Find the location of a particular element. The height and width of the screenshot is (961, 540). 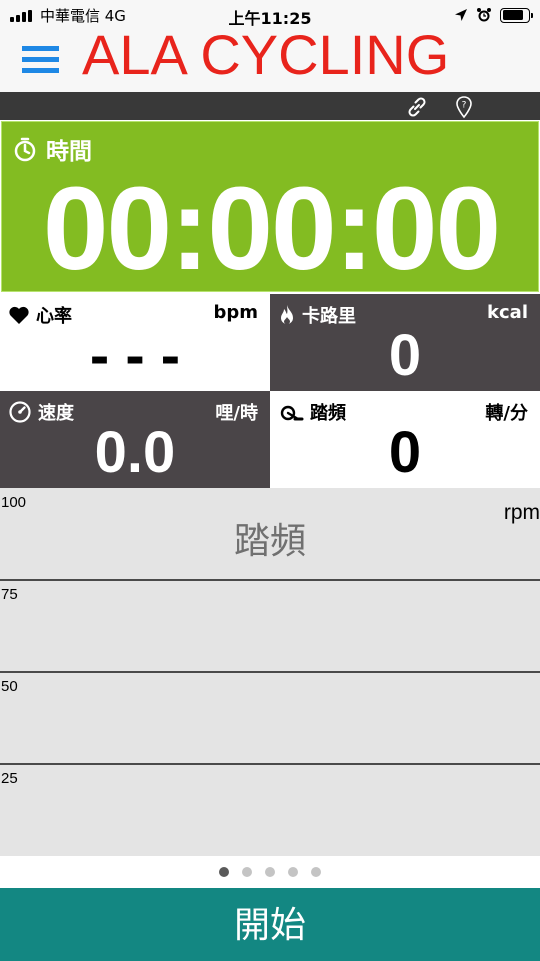

chart-unit: rpm is located at coordinates (521, 512).